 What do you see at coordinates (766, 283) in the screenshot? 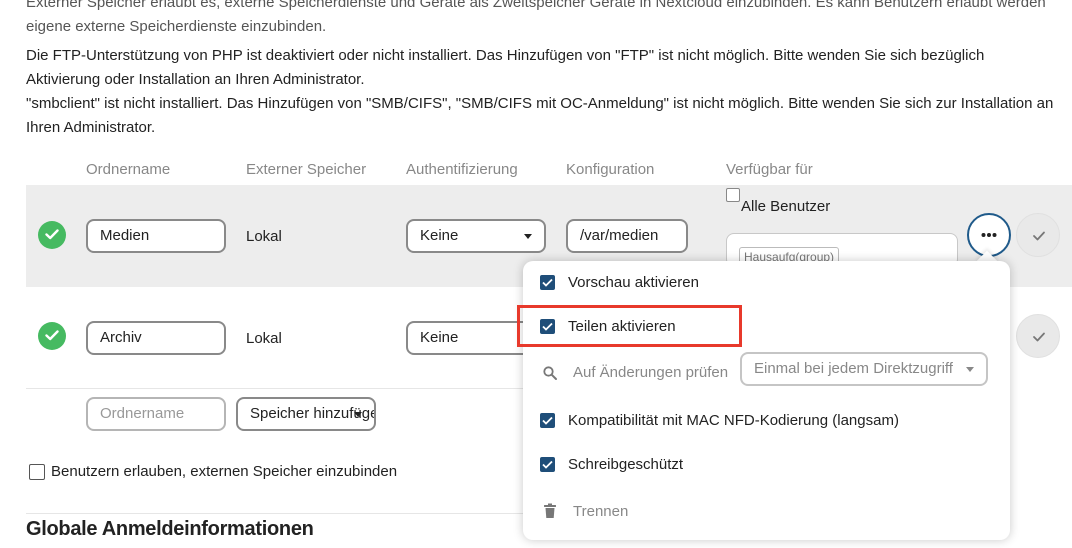
I see `menu-item-enable-preview: Vorschau aktivieren` at bounding box center [766, 283].